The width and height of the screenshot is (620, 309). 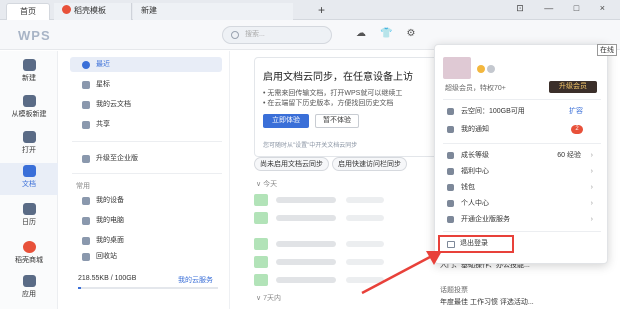 I want to click on popup-item-cloud-space: 云空间：100GB可用 扩容, so click(x=522, y=111).